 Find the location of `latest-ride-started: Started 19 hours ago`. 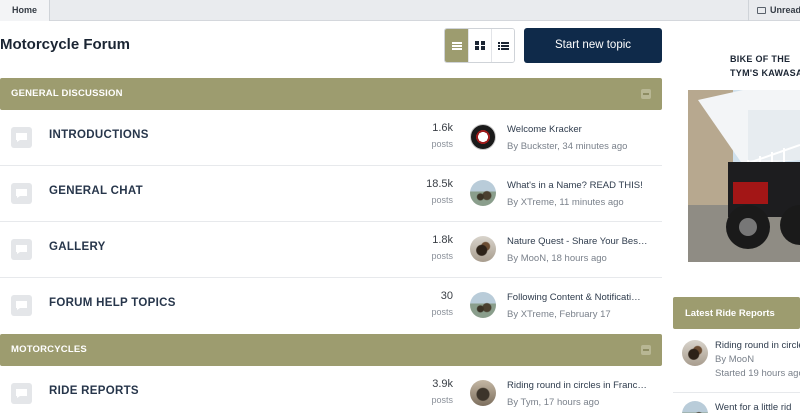

latest-ride-started: Started 19 hours ago is located at coordinates (757, 373).